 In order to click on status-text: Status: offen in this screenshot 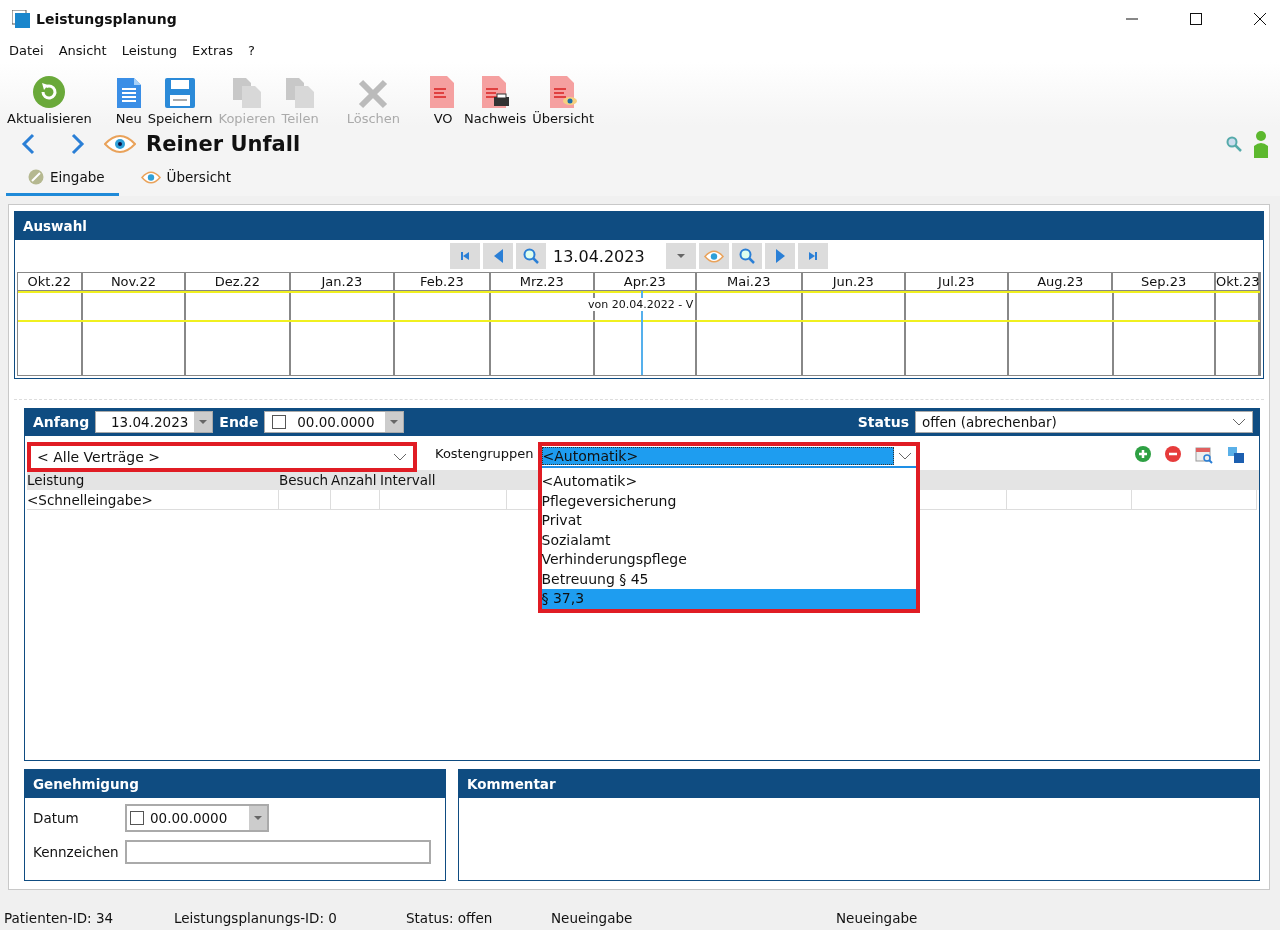, I will do `click(450, 918)`.